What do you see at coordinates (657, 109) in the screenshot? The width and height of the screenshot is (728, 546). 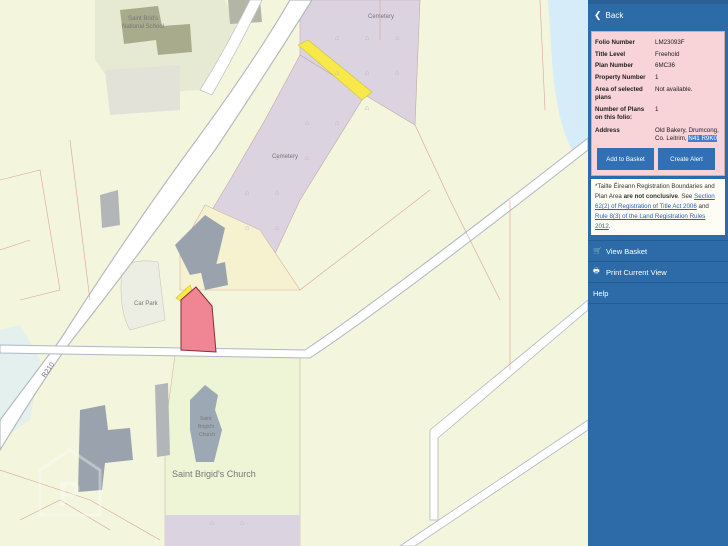 I see `plans-count-value: 1` at bounding box center [657, 109].